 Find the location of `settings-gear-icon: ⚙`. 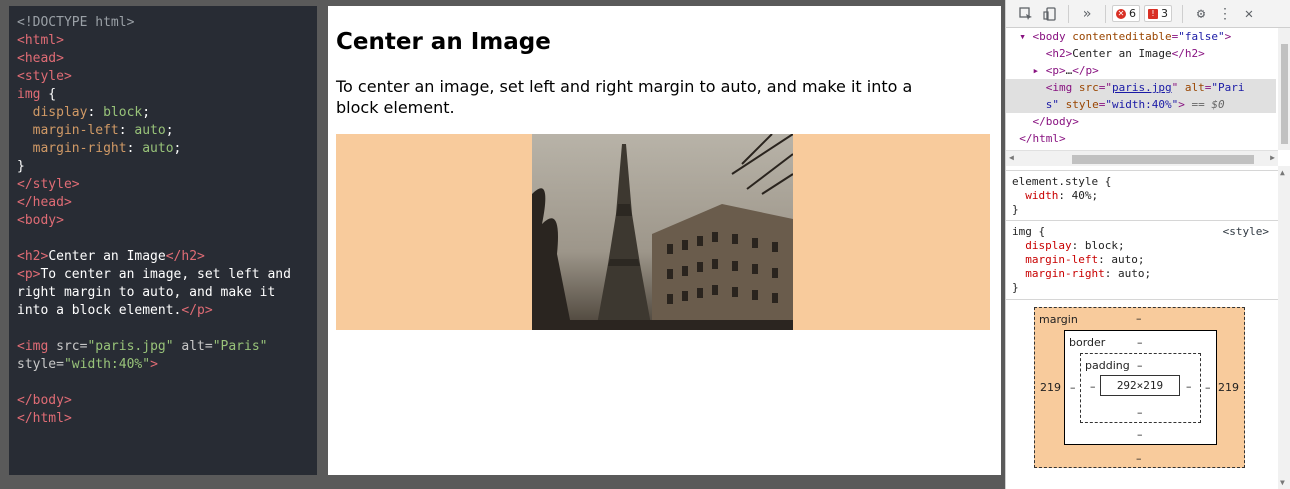

settings-gear-icon: ⚙ is located at coordinates (1201, 14).